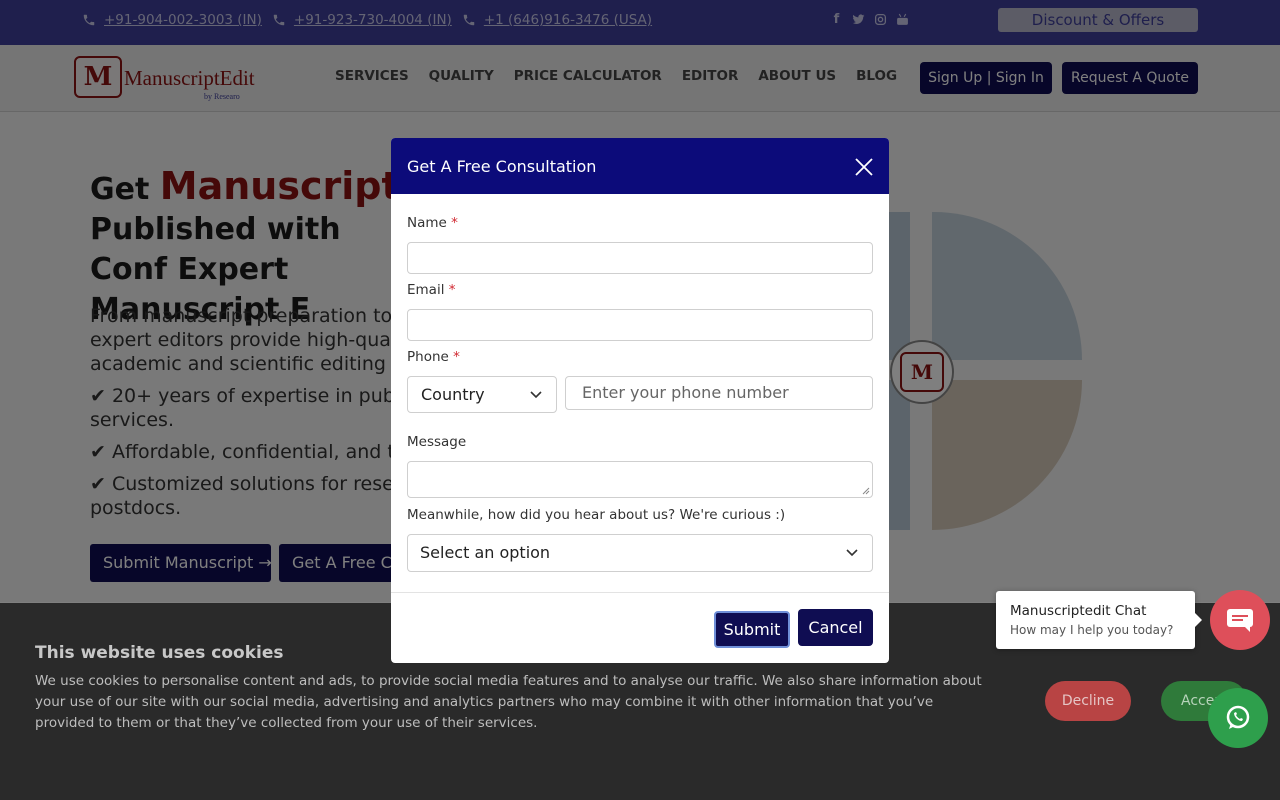  I want to click on email-label-text: Email, so click(426, 290).